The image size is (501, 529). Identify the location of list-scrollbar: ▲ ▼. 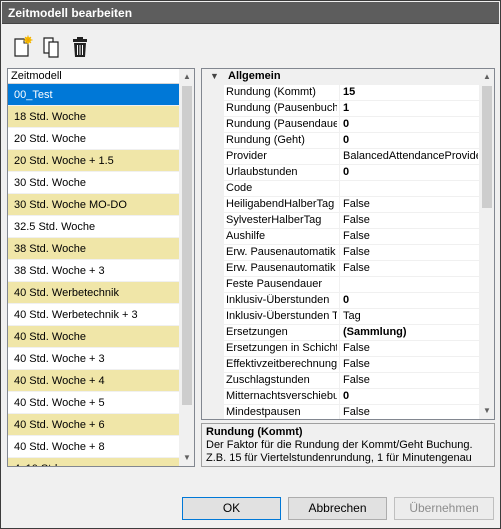
(186, 267).